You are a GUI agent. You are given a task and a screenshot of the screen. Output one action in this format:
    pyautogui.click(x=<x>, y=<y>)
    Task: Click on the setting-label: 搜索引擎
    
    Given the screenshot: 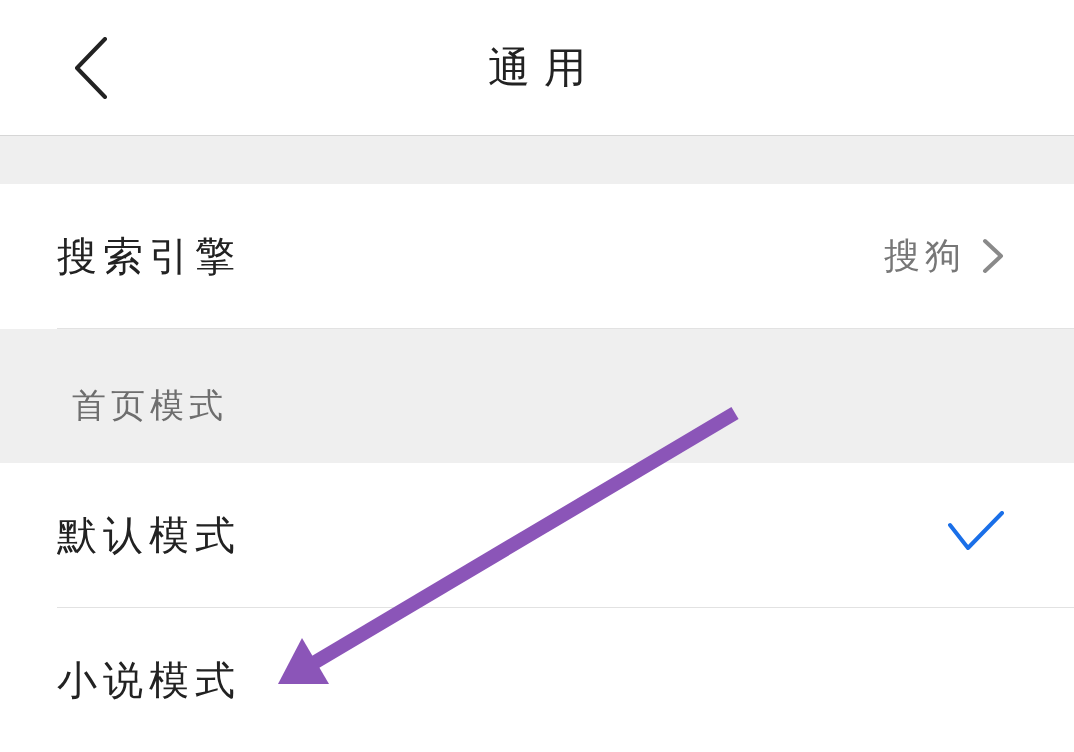 What is the action you would take?
    pyautogui.click(x=149, y=256)
    